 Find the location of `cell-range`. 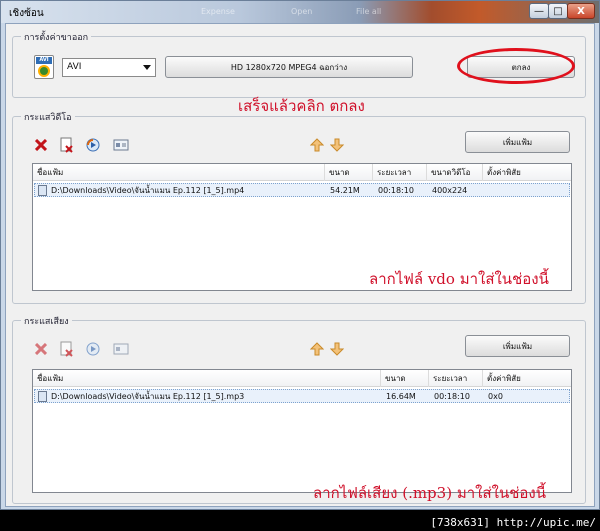

cell-range is located at coordinates (524, 191).